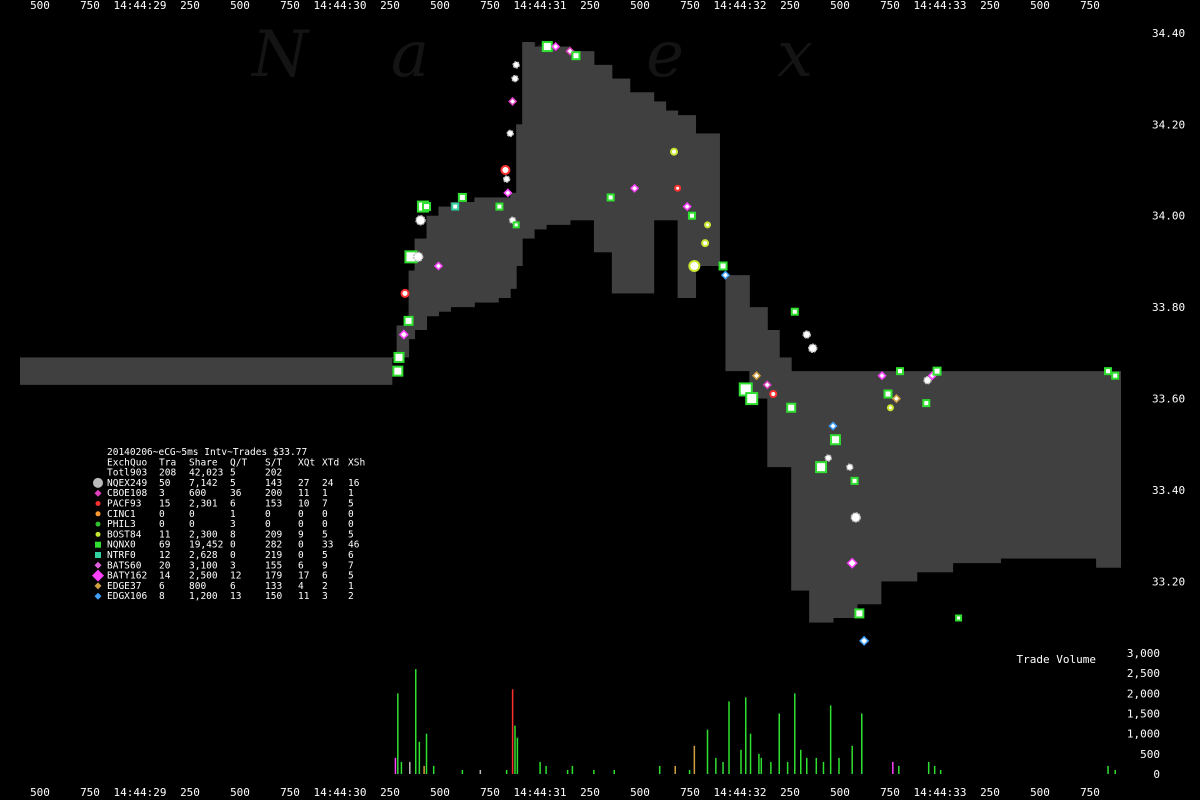 This screenshot has width=1200, height=800. What do you see at coordinates (1168, 490) in the screenshot?
I see `price-tick-label: 33.40` at bounding box center [1168, 490].